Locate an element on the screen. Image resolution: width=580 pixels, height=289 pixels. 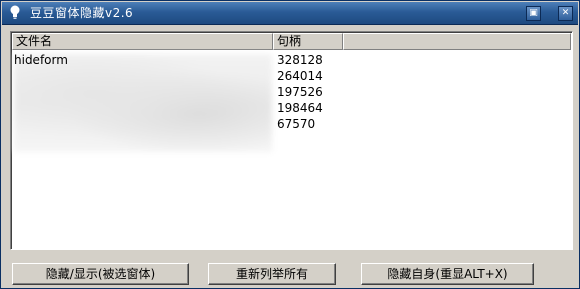
row-filename: hideform is located at coordinates (41, 60).